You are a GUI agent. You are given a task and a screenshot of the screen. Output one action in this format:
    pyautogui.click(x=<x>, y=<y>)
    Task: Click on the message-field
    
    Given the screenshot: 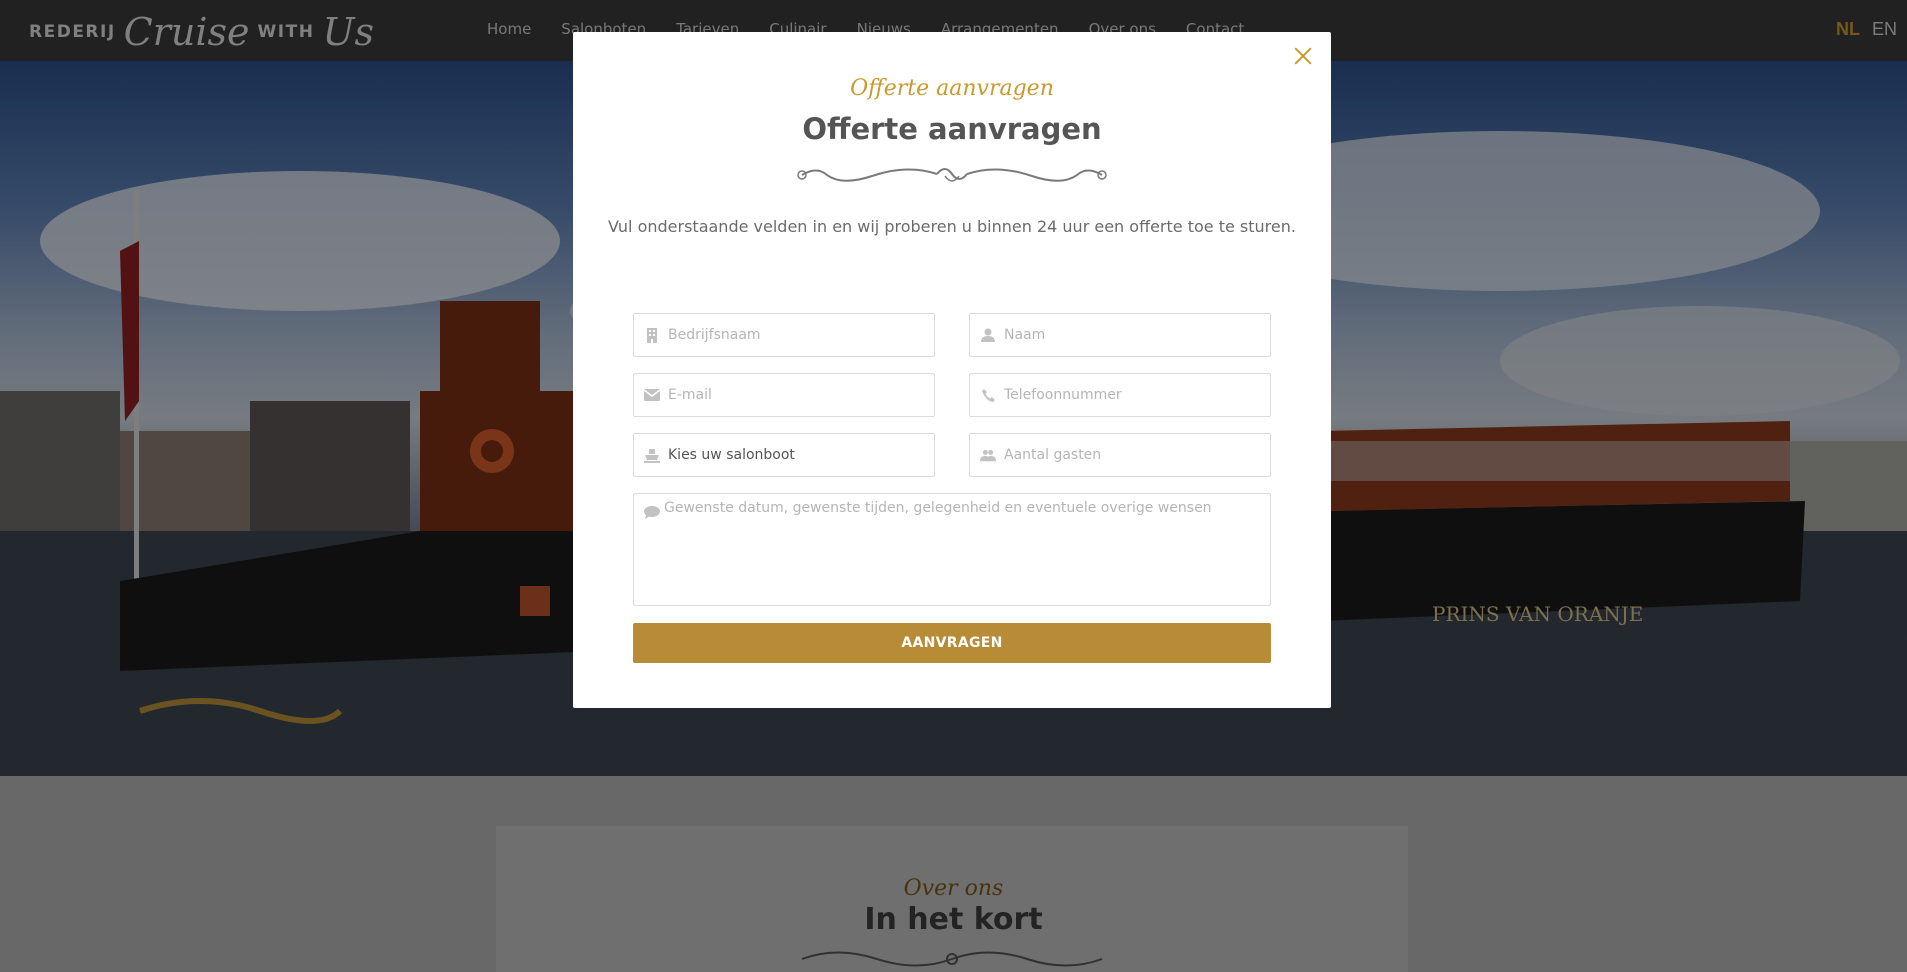 What is the action you would take?
    pyautogui.click(x=952, y=549)
    